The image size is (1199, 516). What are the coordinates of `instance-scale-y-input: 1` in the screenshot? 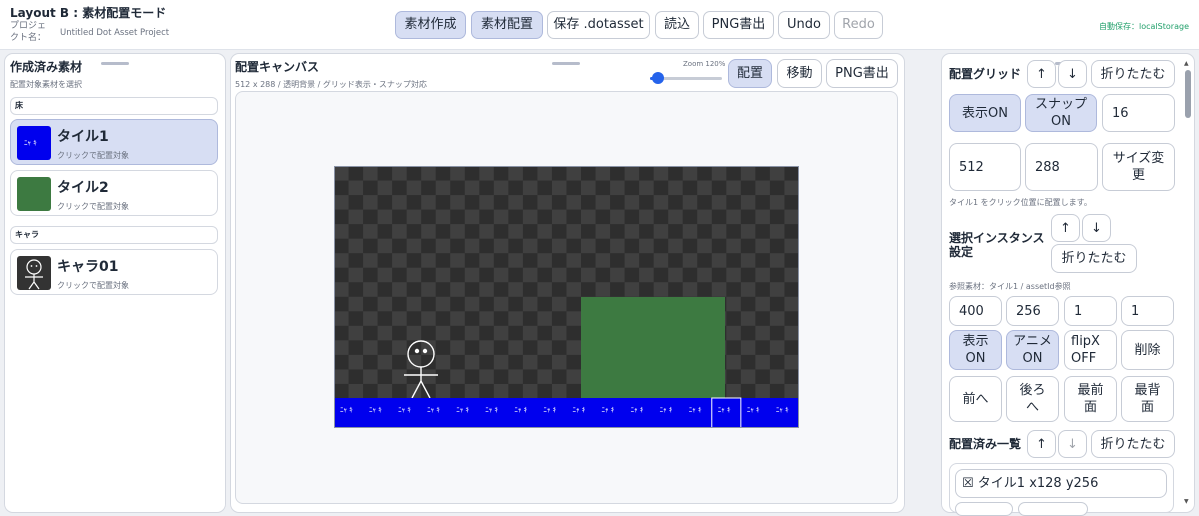 It's located at (1147, 311).